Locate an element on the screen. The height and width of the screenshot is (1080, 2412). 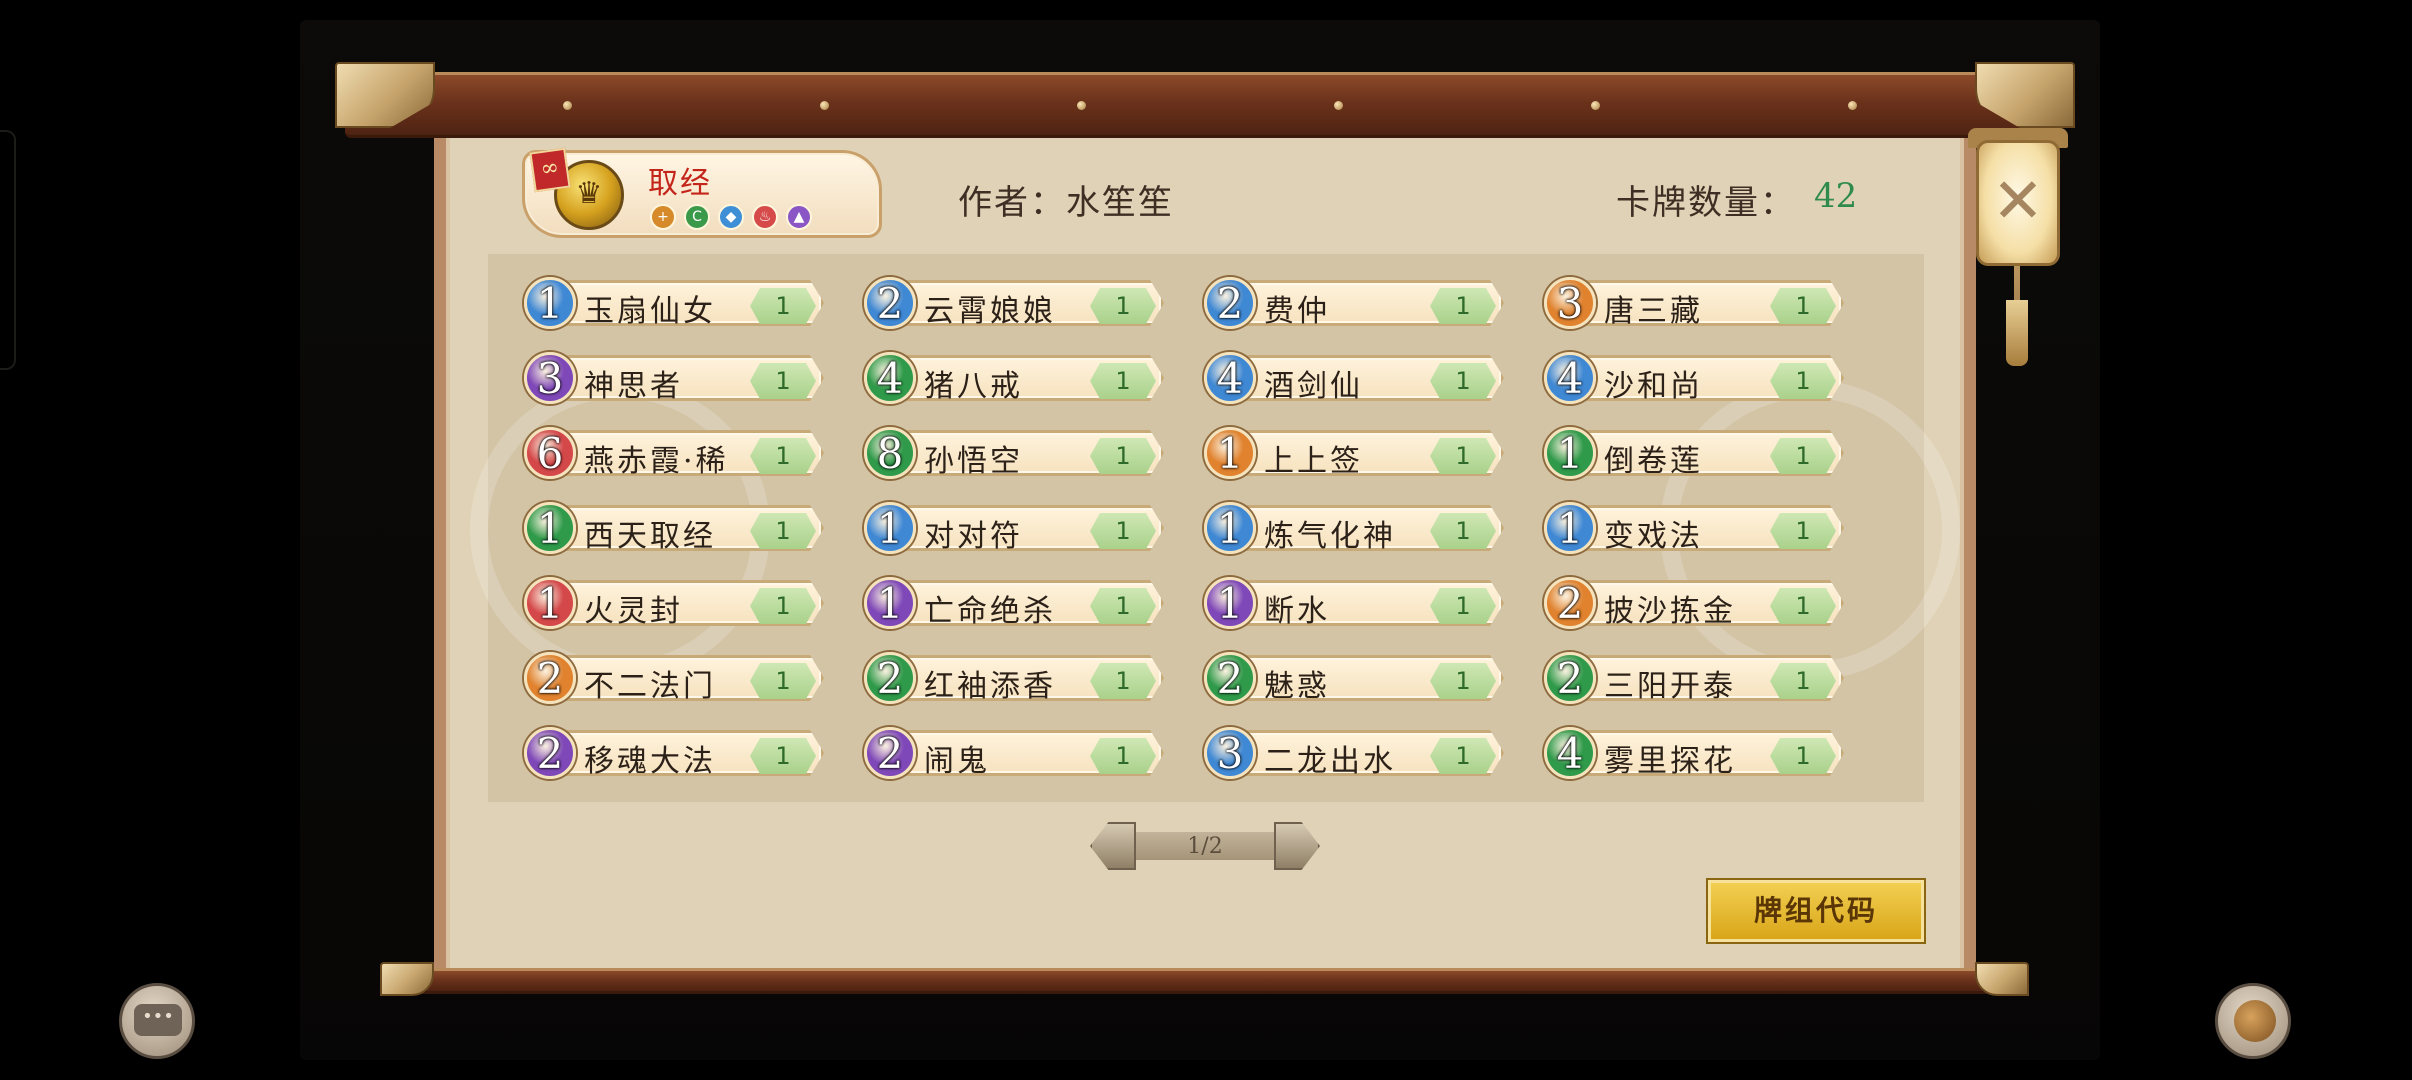
card-entry: 8 孙悟空 1 is located at coordinates (1007, 453).